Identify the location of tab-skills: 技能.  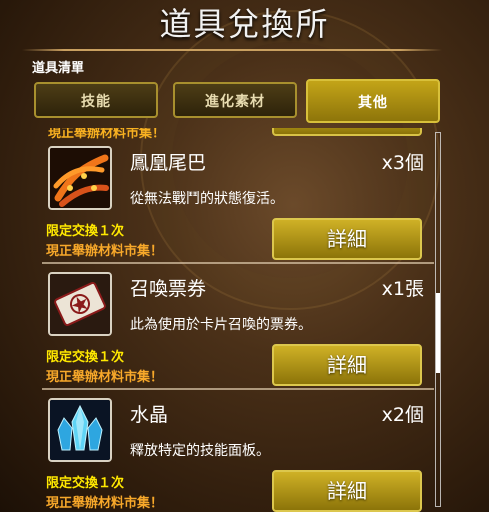
(96, 100).